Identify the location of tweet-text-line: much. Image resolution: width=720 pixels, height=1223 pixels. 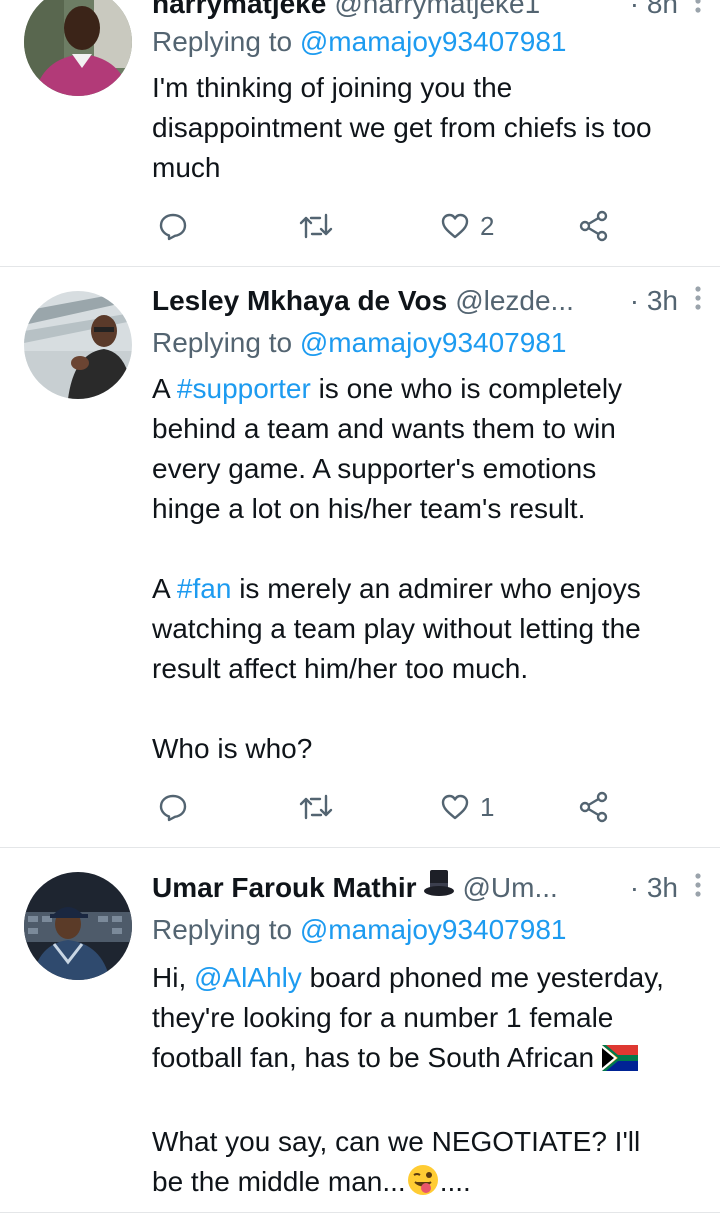
(186, 167).